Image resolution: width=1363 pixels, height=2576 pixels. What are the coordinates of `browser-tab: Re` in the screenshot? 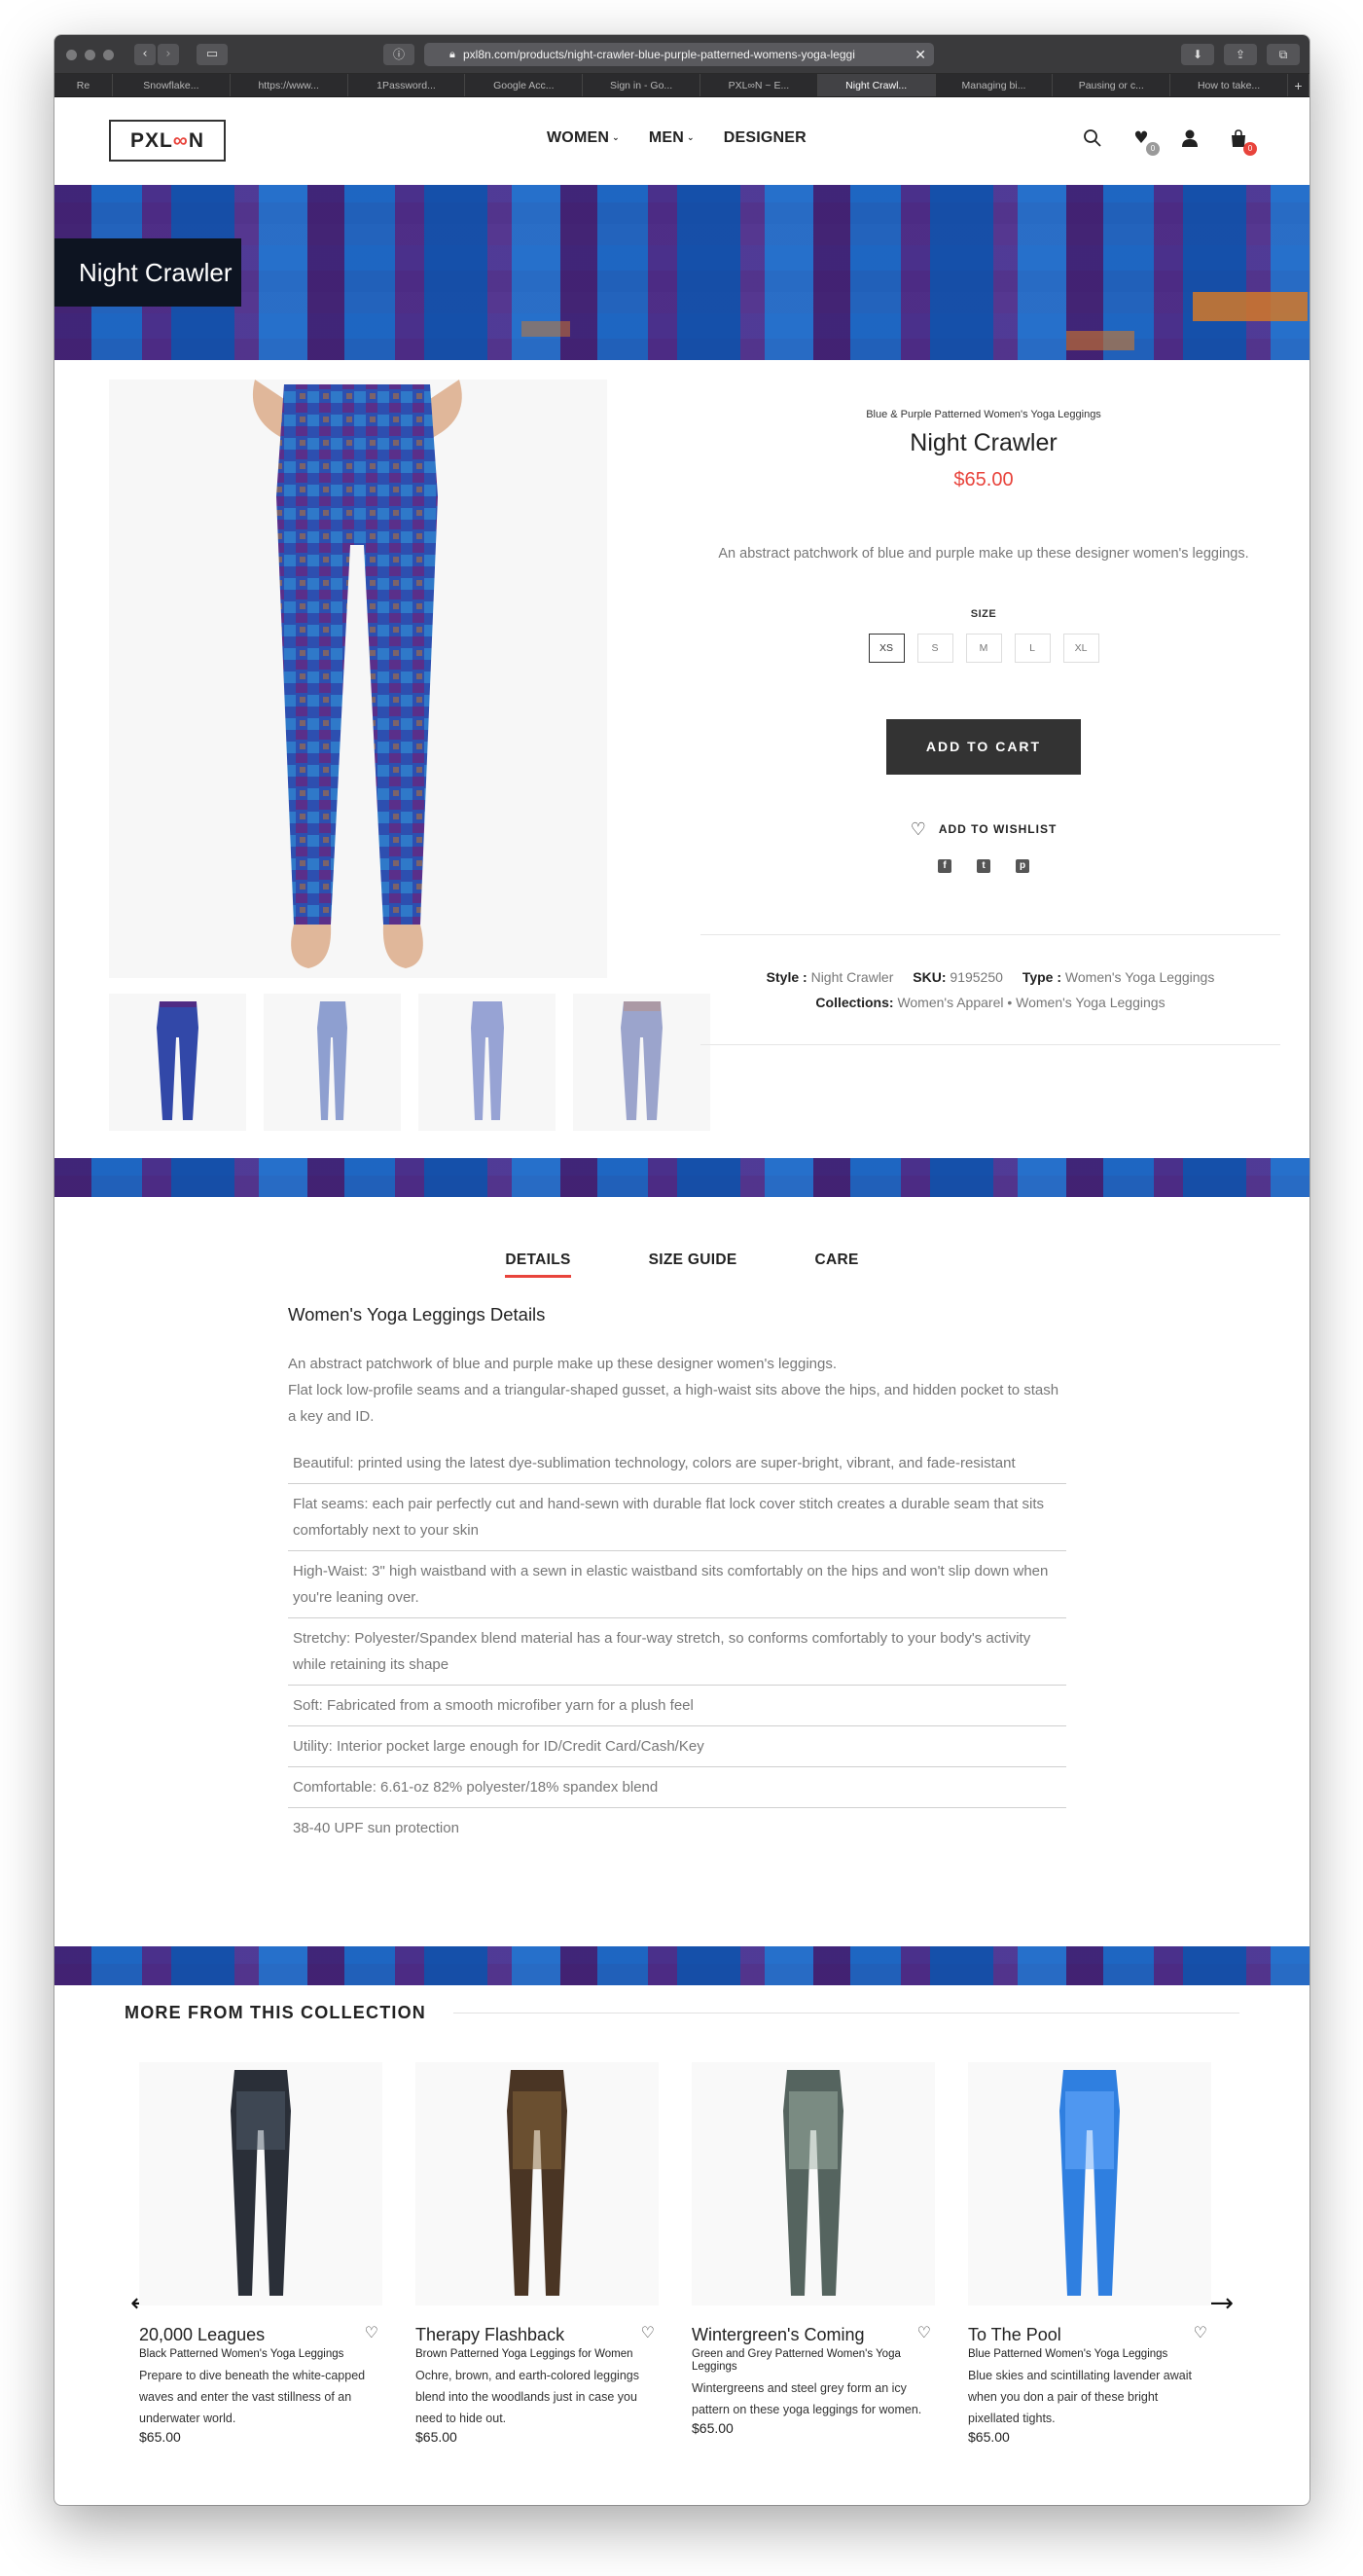 It's located at (84, 85).